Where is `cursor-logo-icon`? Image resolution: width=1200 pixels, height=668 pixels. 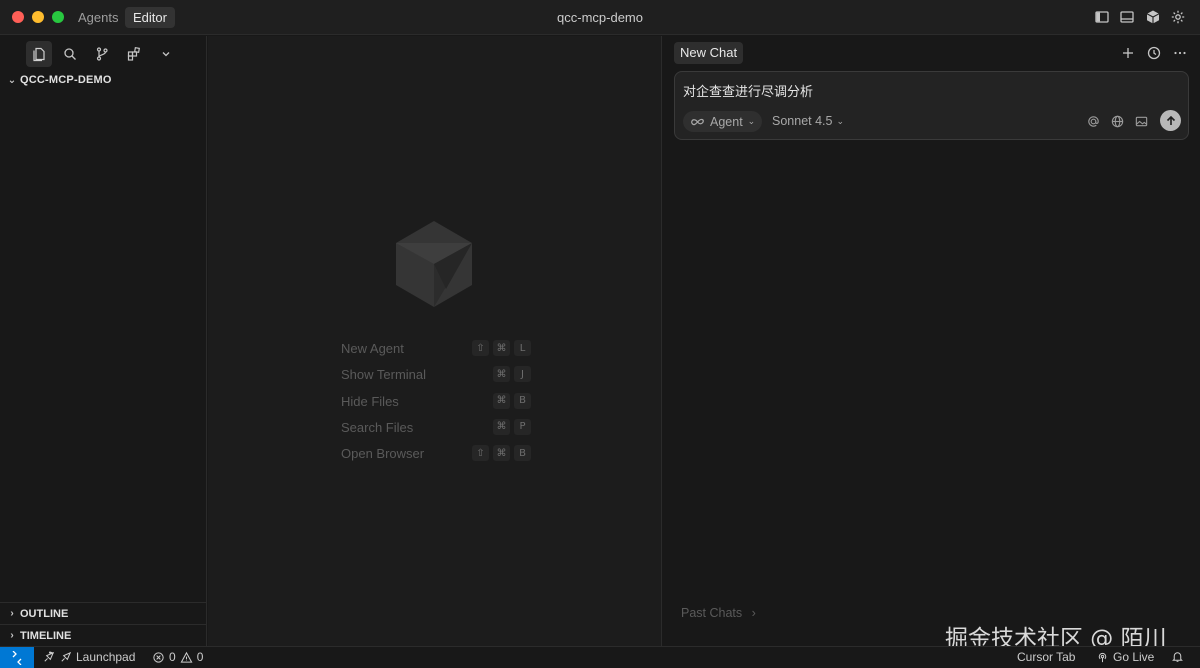
cursor-logo-icon is located at coordinates (434, 264).